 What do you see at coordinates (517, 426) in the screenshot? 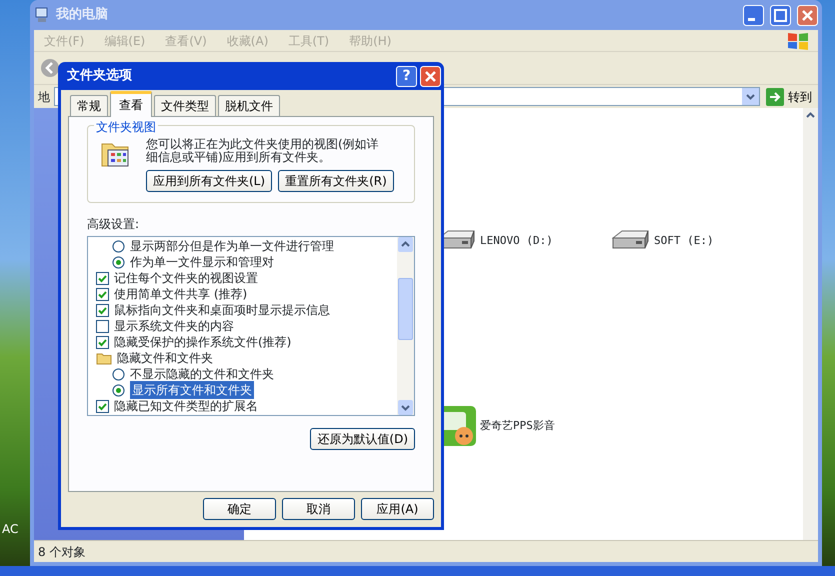
I see `item-label: 爱奇艺PPS影音` at bounding box center [517, 426].